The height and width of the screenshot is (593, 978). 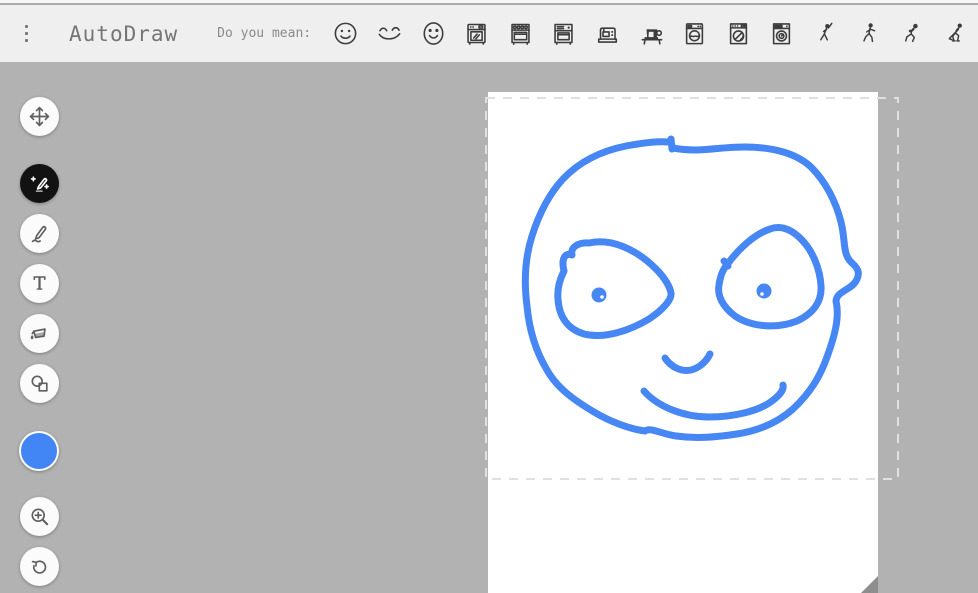 I want to click on draw-tool-button, so click(x=39, y=233).